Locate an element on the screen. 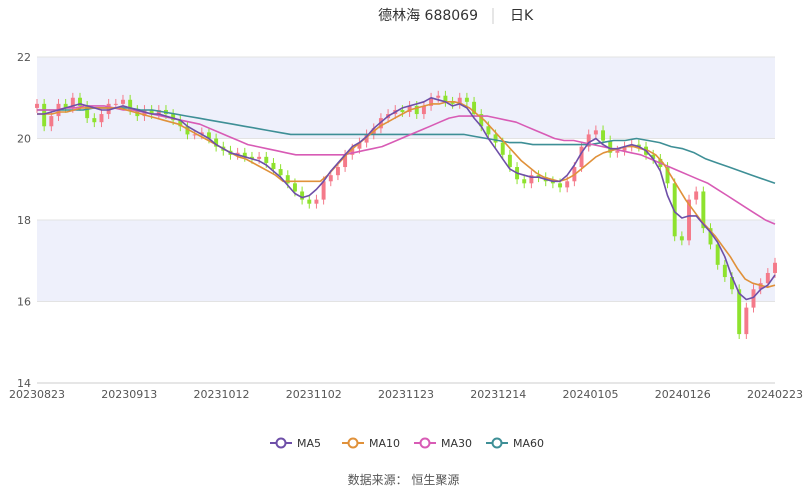 The image size is (807, 491). legend-marker-ma60 is located at coordinates (497, 443).